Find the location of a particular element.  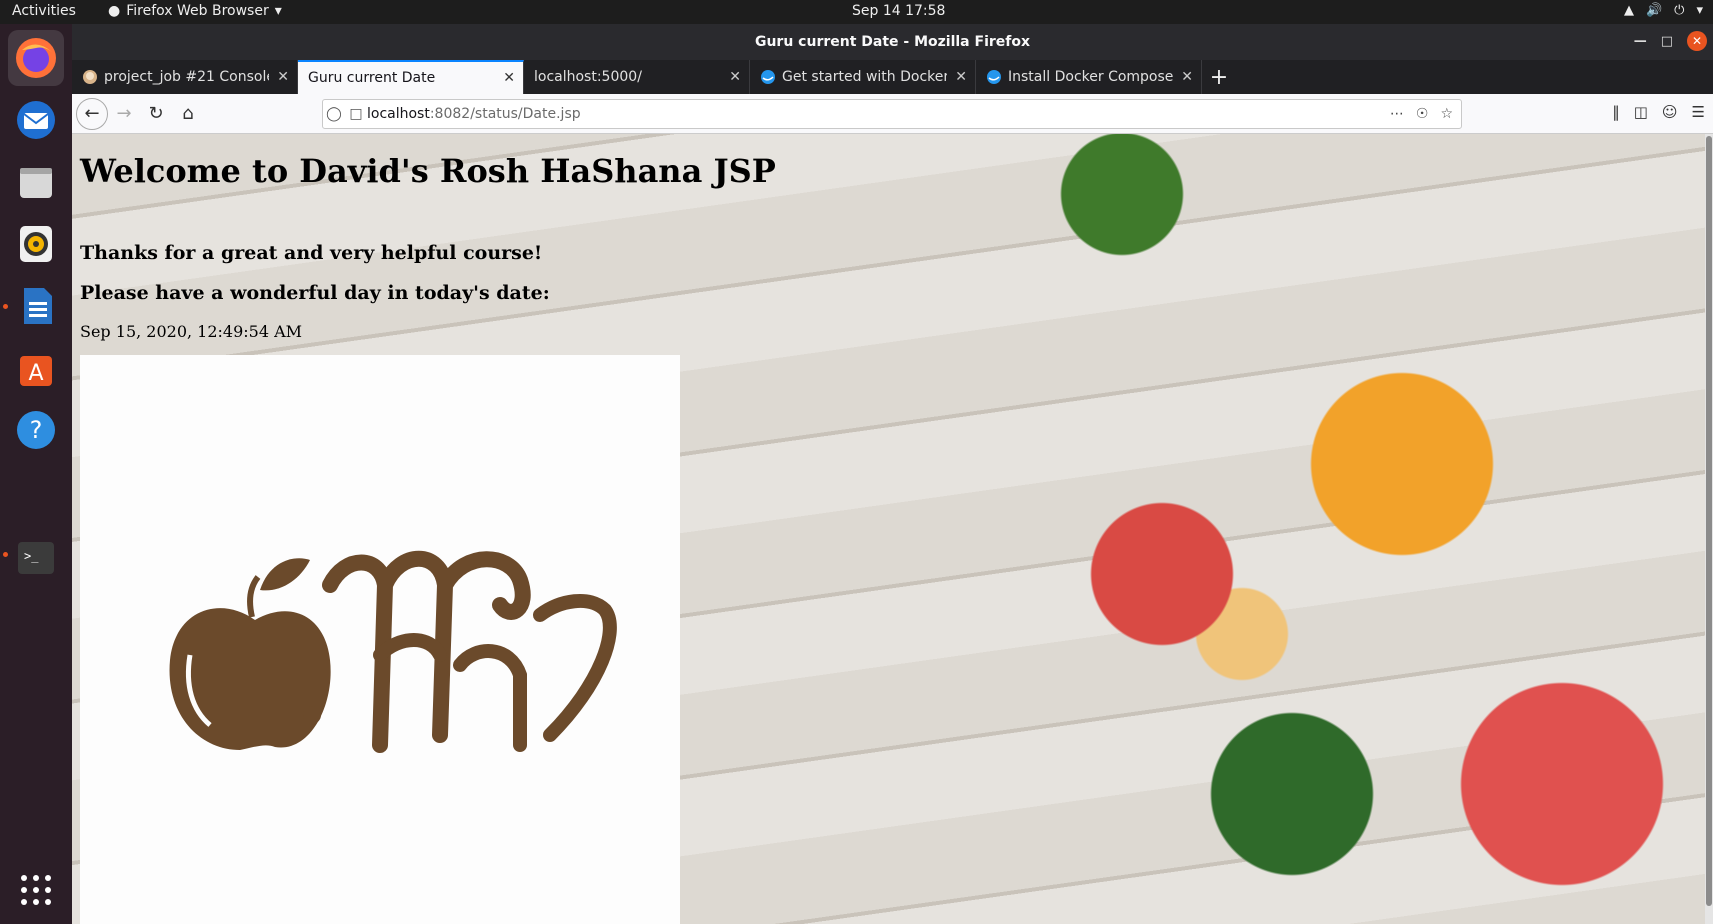

app-menu: ● Firefox Web Browser ▾ is located at coordinates (195, 11).